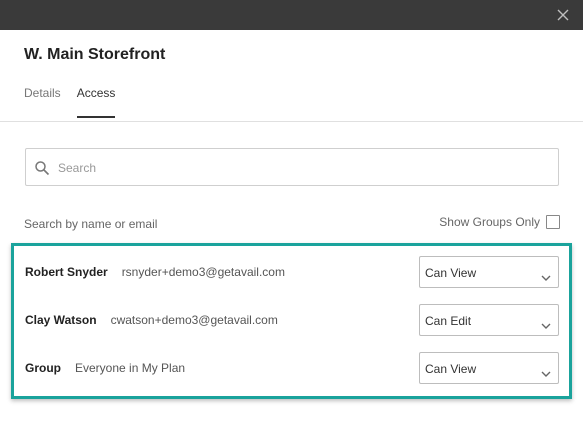  I want to click on tab-details: Details, so click(42, 102).